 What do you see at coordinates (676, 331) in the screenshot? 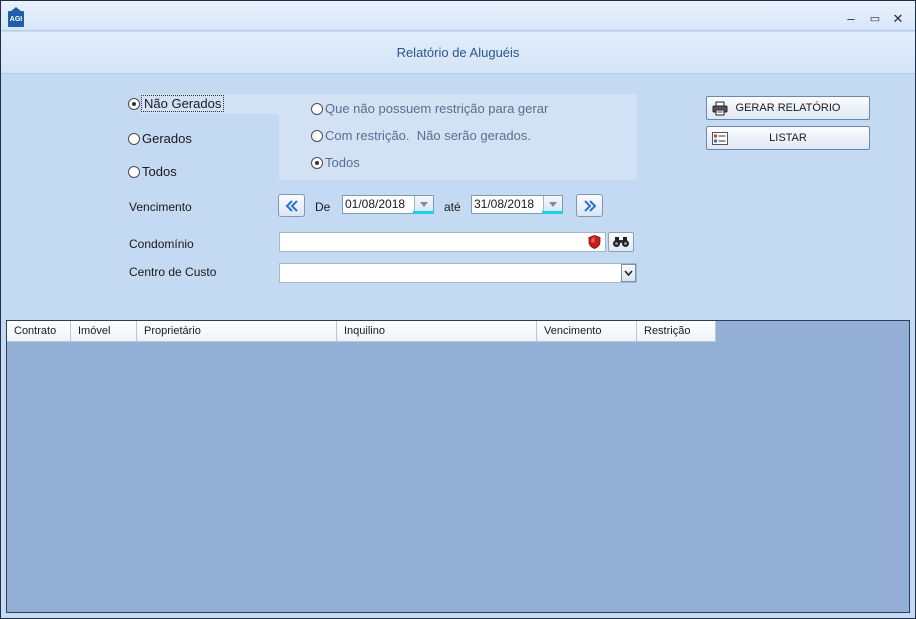
I see `column-header-restricao: Restrição` at bounding box center [676, 331].